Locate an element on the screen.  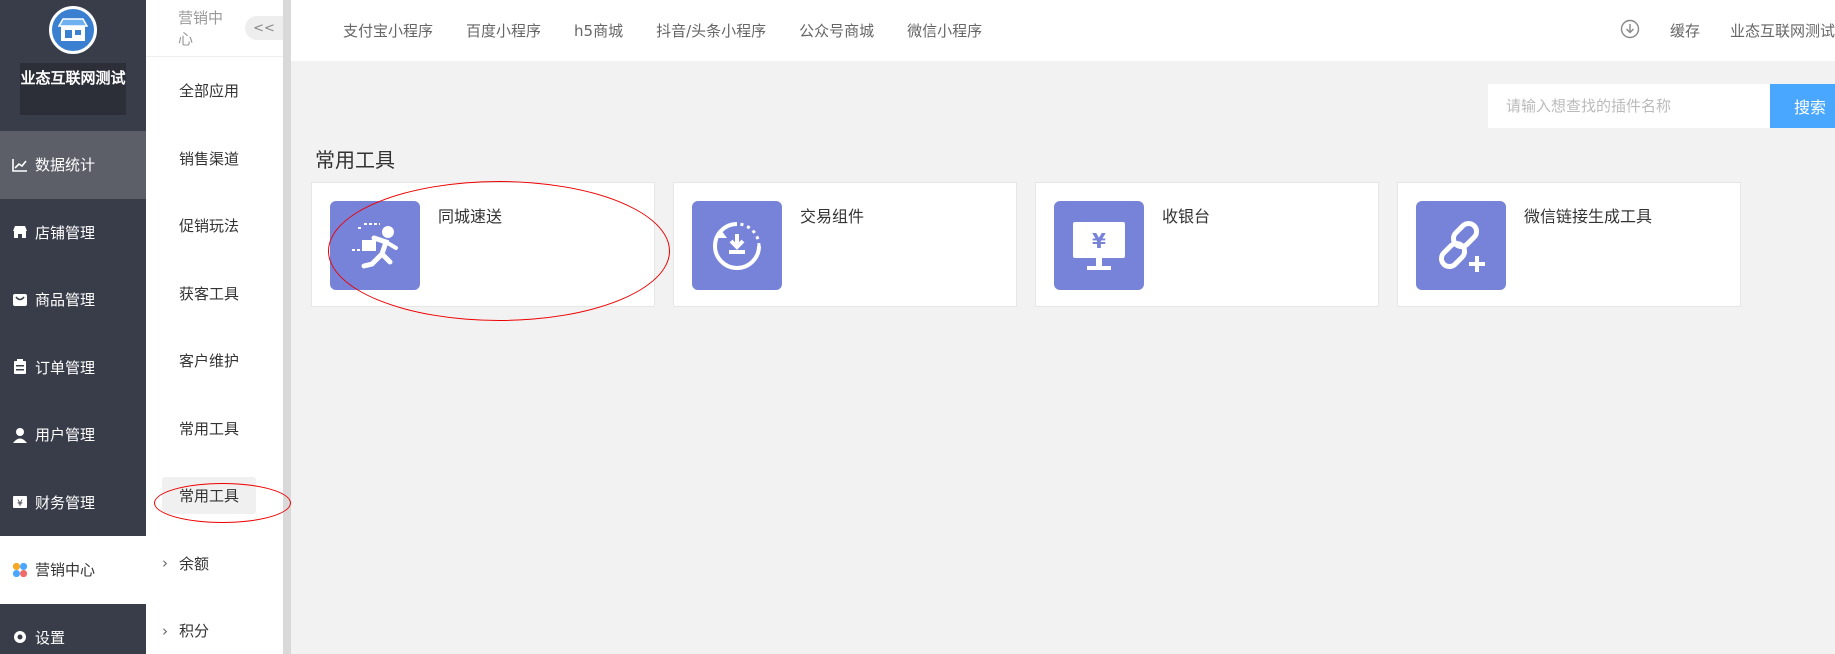
plugin-name: 同城速送 is located at coordinates (470, 216).